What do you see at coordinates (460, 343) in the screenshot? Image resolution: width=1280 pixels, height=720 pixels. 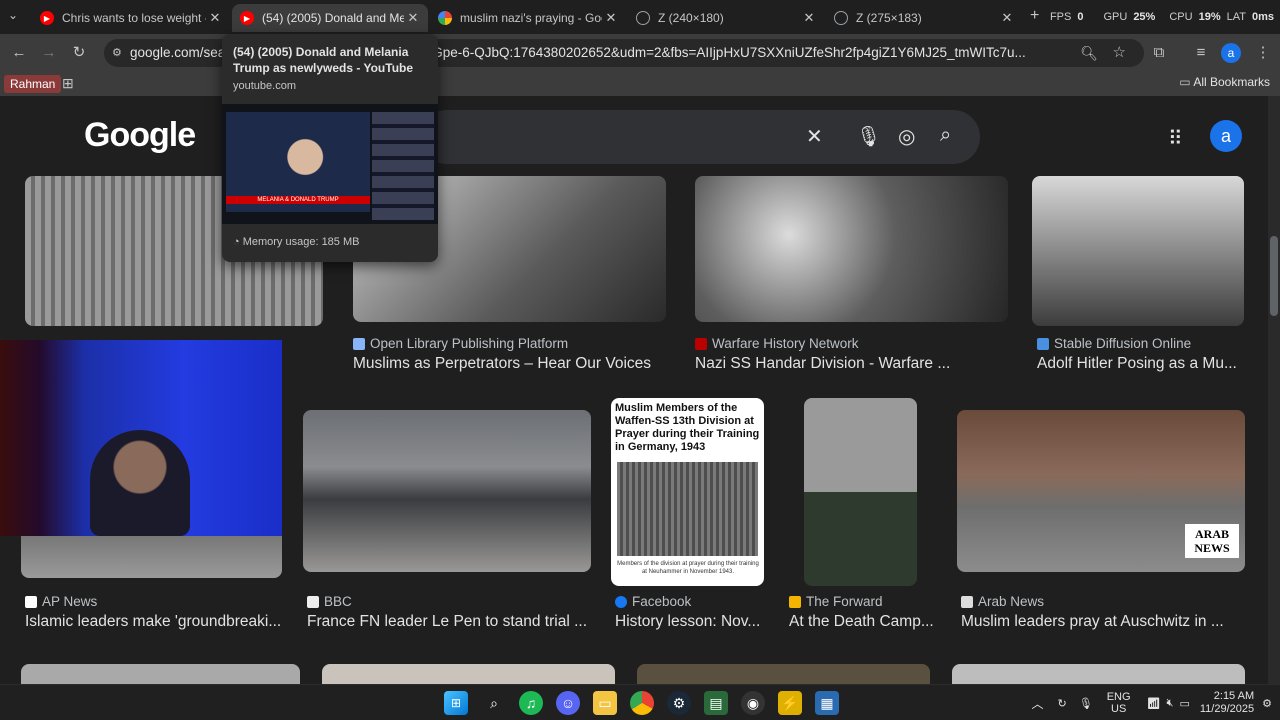 I see `result-source: Open Library Publishing Platform` at bounding box center [460, 343].